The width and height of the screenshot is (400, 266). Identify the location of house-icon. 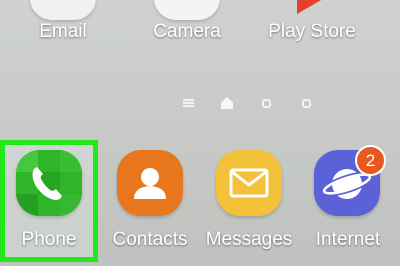
(227, 103).